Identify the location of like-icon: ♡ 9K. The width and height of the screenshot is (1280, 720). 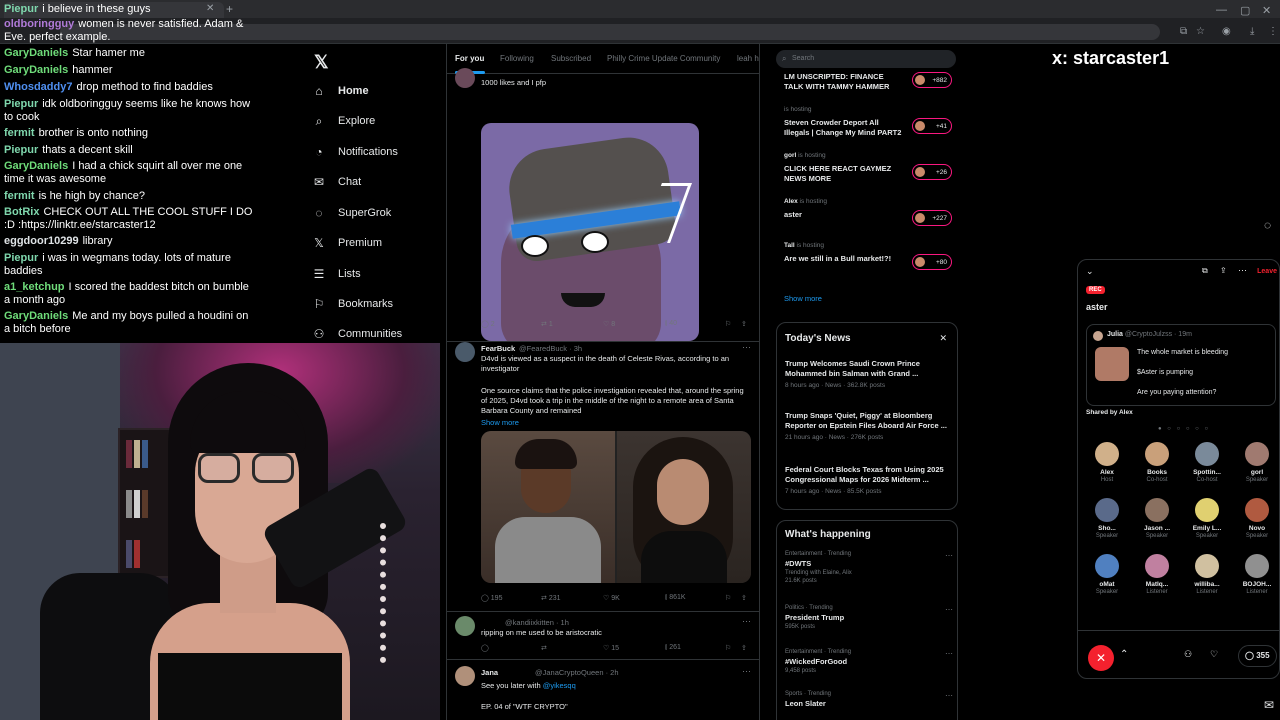
(611, 598).